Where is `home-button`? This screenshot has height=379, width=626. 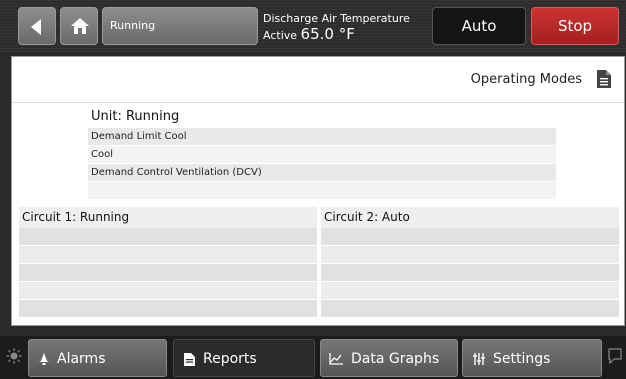
home-button is located at coordinates (79, 26).